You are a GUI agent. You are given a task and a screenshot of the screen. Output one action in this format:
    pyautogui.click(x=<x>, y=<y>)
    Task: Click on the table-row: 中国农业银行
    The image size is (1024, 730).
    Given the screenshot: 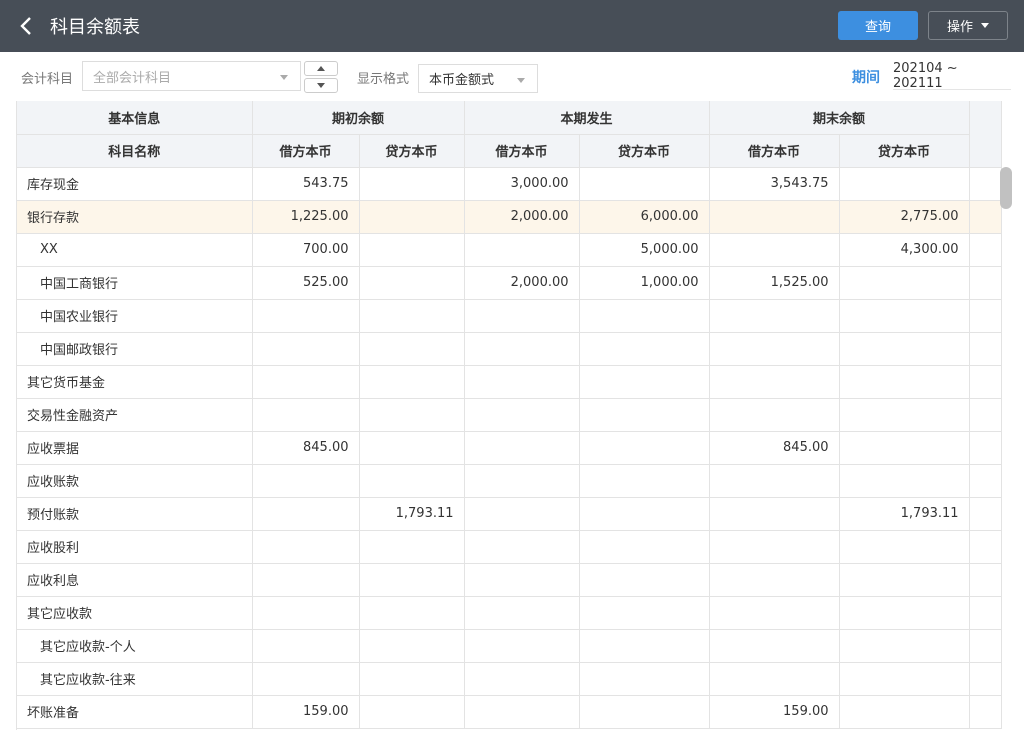 What is the action you would take?
    pyautogui.click(x=509, y=316)
    